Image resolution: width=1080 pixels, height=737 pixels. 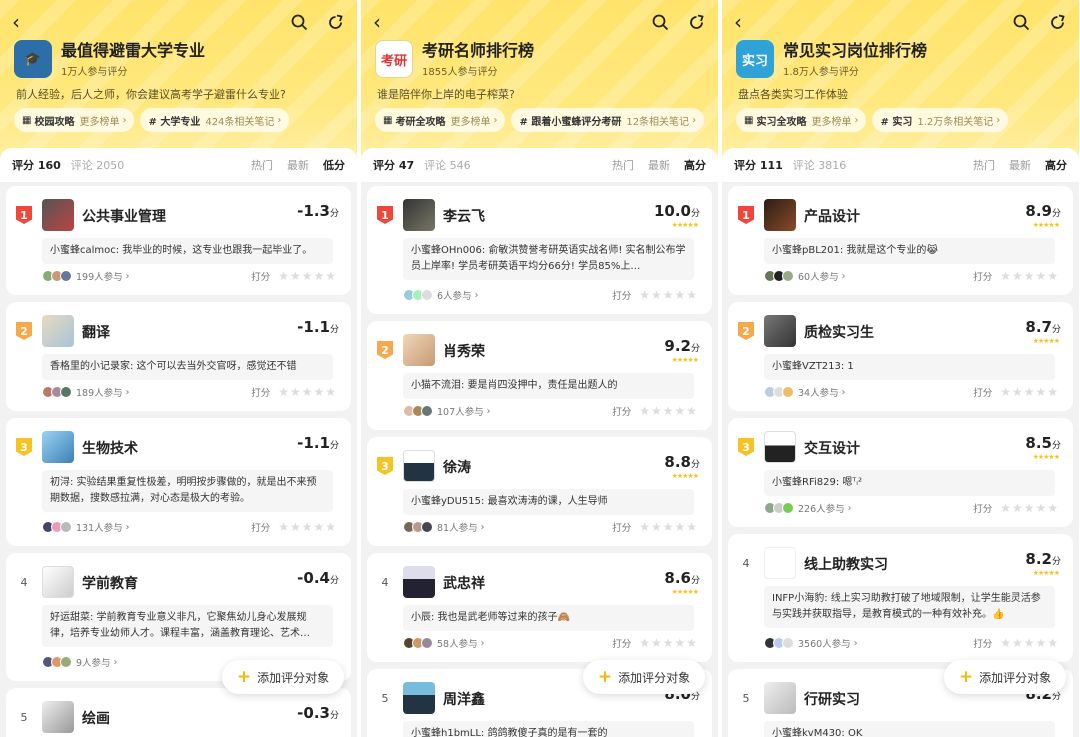 I want to click on rank-number: 4, so click(x=746, y=563).